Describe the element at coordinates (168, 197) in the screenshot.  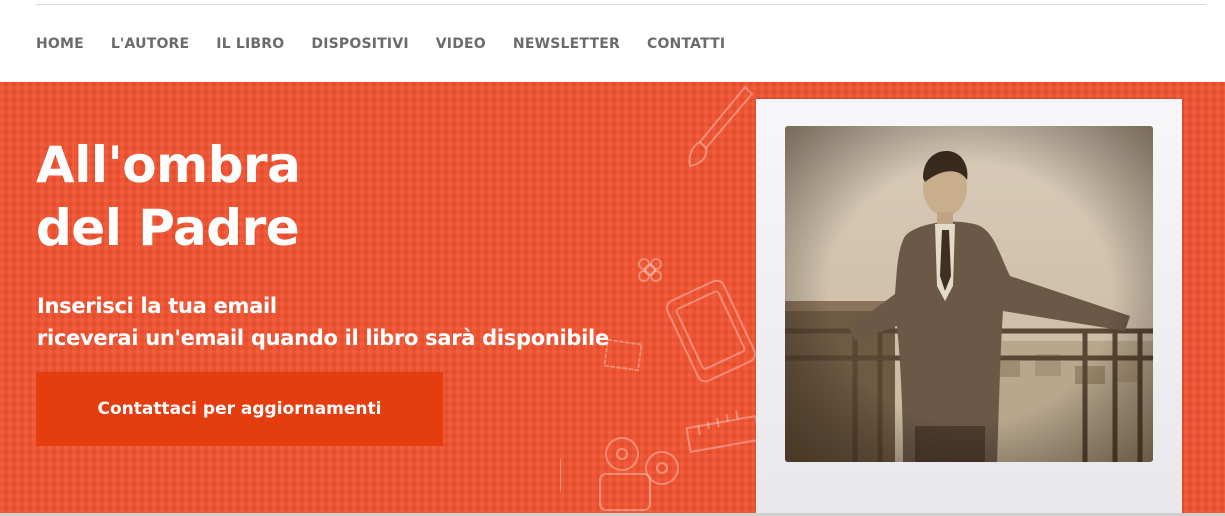
I see `page-title: All'ombra del Padre` at that location.